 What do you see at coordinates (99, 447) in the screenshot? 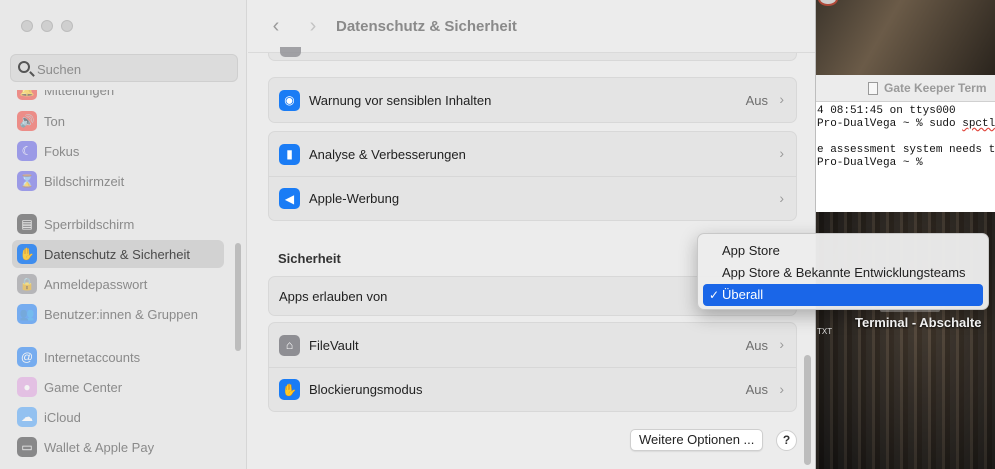
I see `sidebar-item-label: Wallet & Apple Pay` at bounding box center [99, 447].